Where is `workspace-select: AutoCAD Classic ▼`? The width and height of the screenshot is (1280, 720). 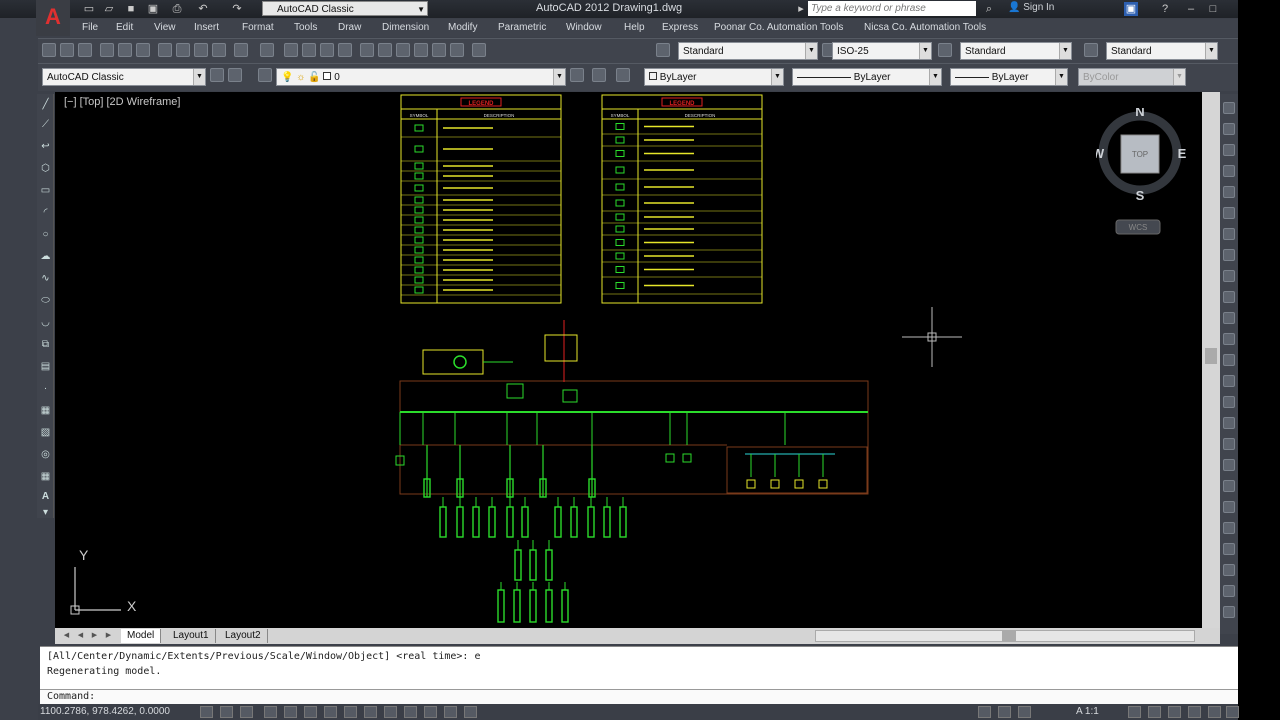 workspace-select: AutoCAD Classic ▼ is located at coordinates (124, 77).